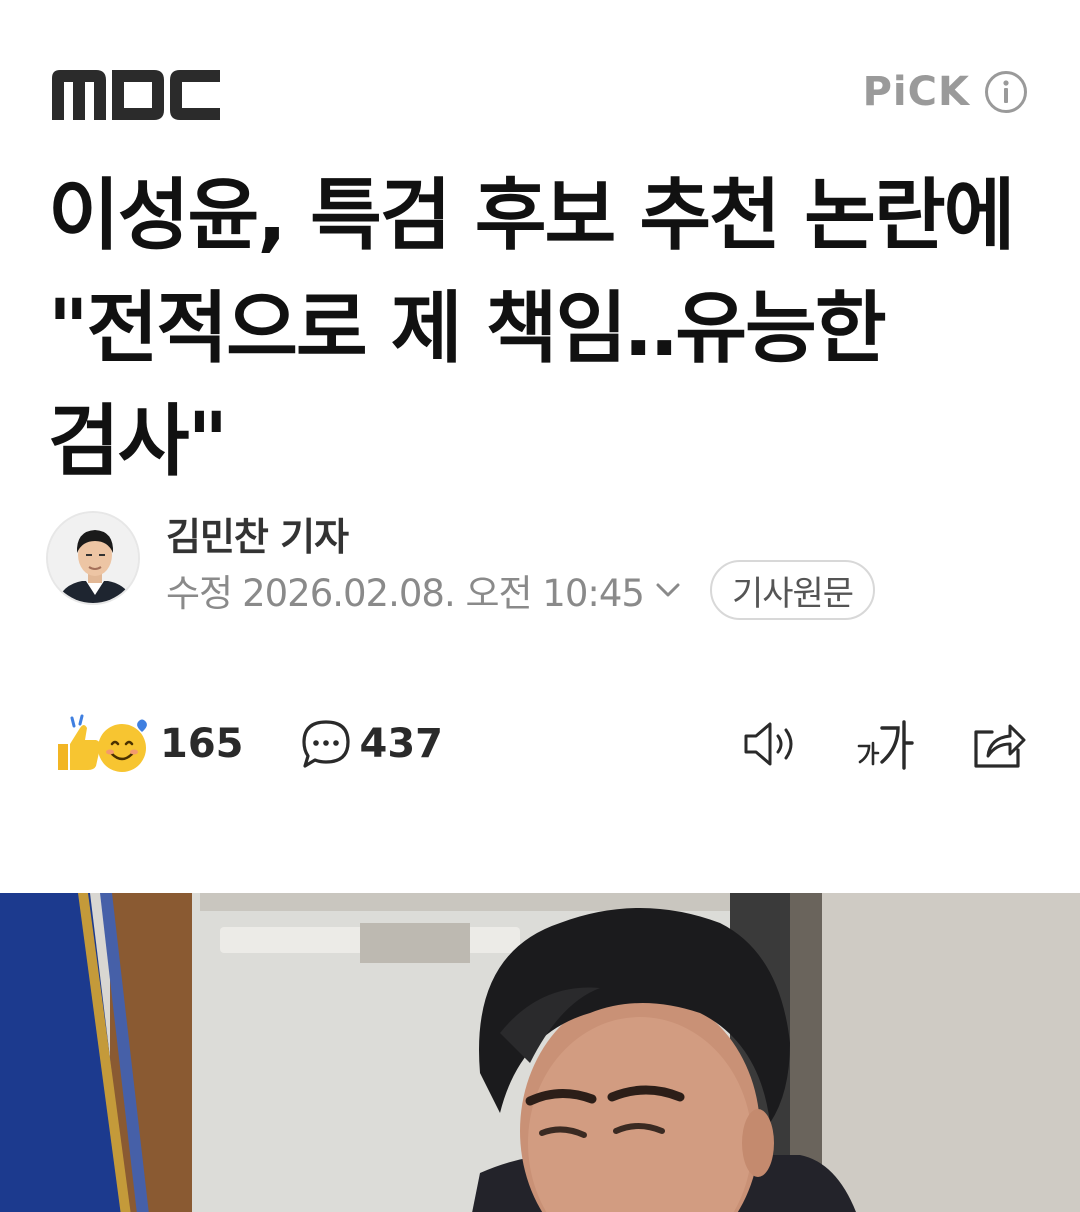  Describe the element at coordinates (102, 744) in the screenshot. I see `reaction-icon` at that location.